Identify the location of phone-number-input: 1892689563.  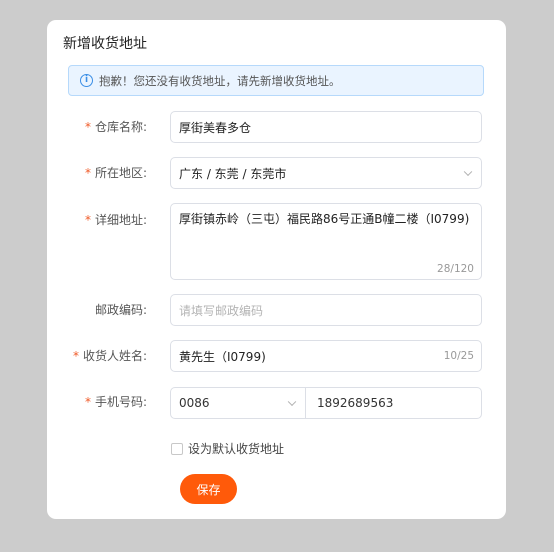
(393, 403).